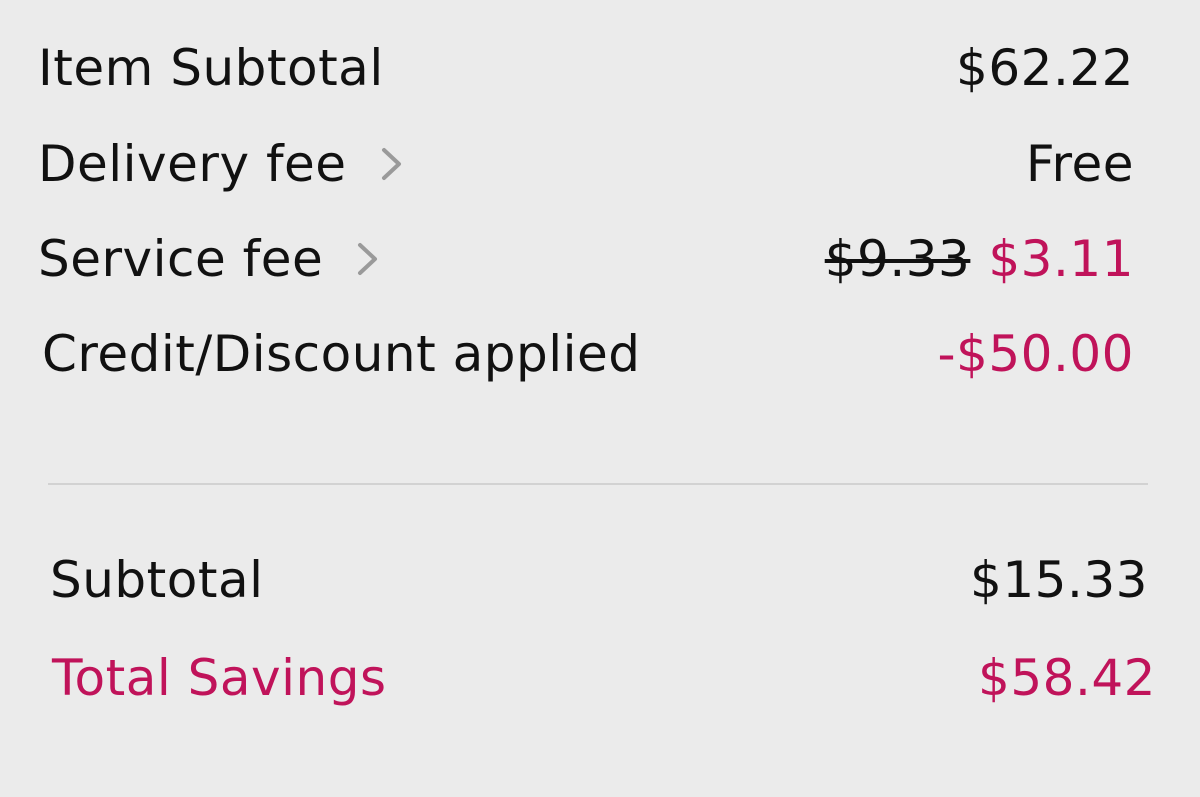  What do you see at coordinates (1079, 164) in the screenshot?
I see `delivery-fee-value: Free` at bounding box center [1079, 164].